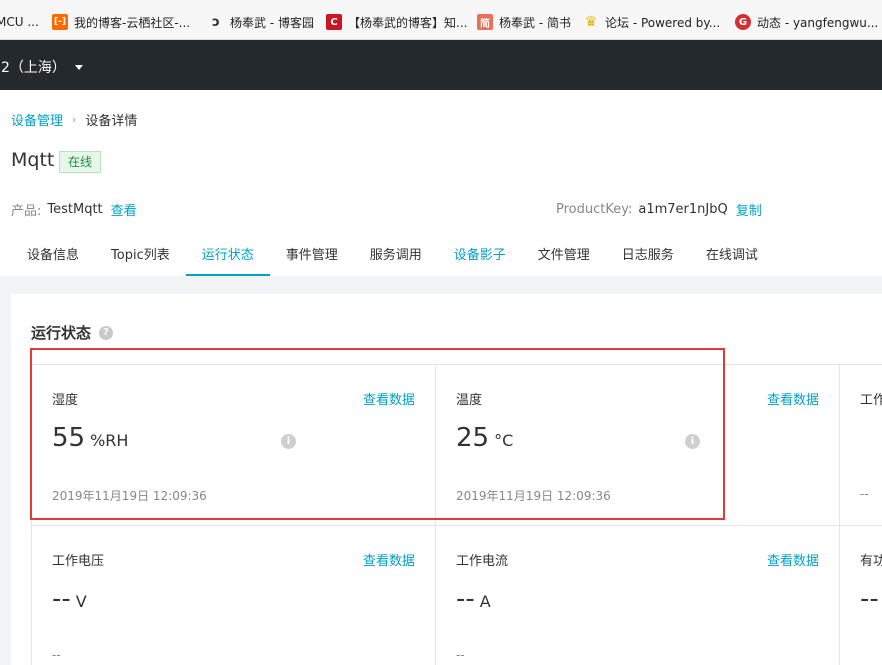 The image size is (882, 665). What do you see at coordinates (78, 561) in the screenshot?
I see `property-name: 工作电压` at bounding box center [78, 561].